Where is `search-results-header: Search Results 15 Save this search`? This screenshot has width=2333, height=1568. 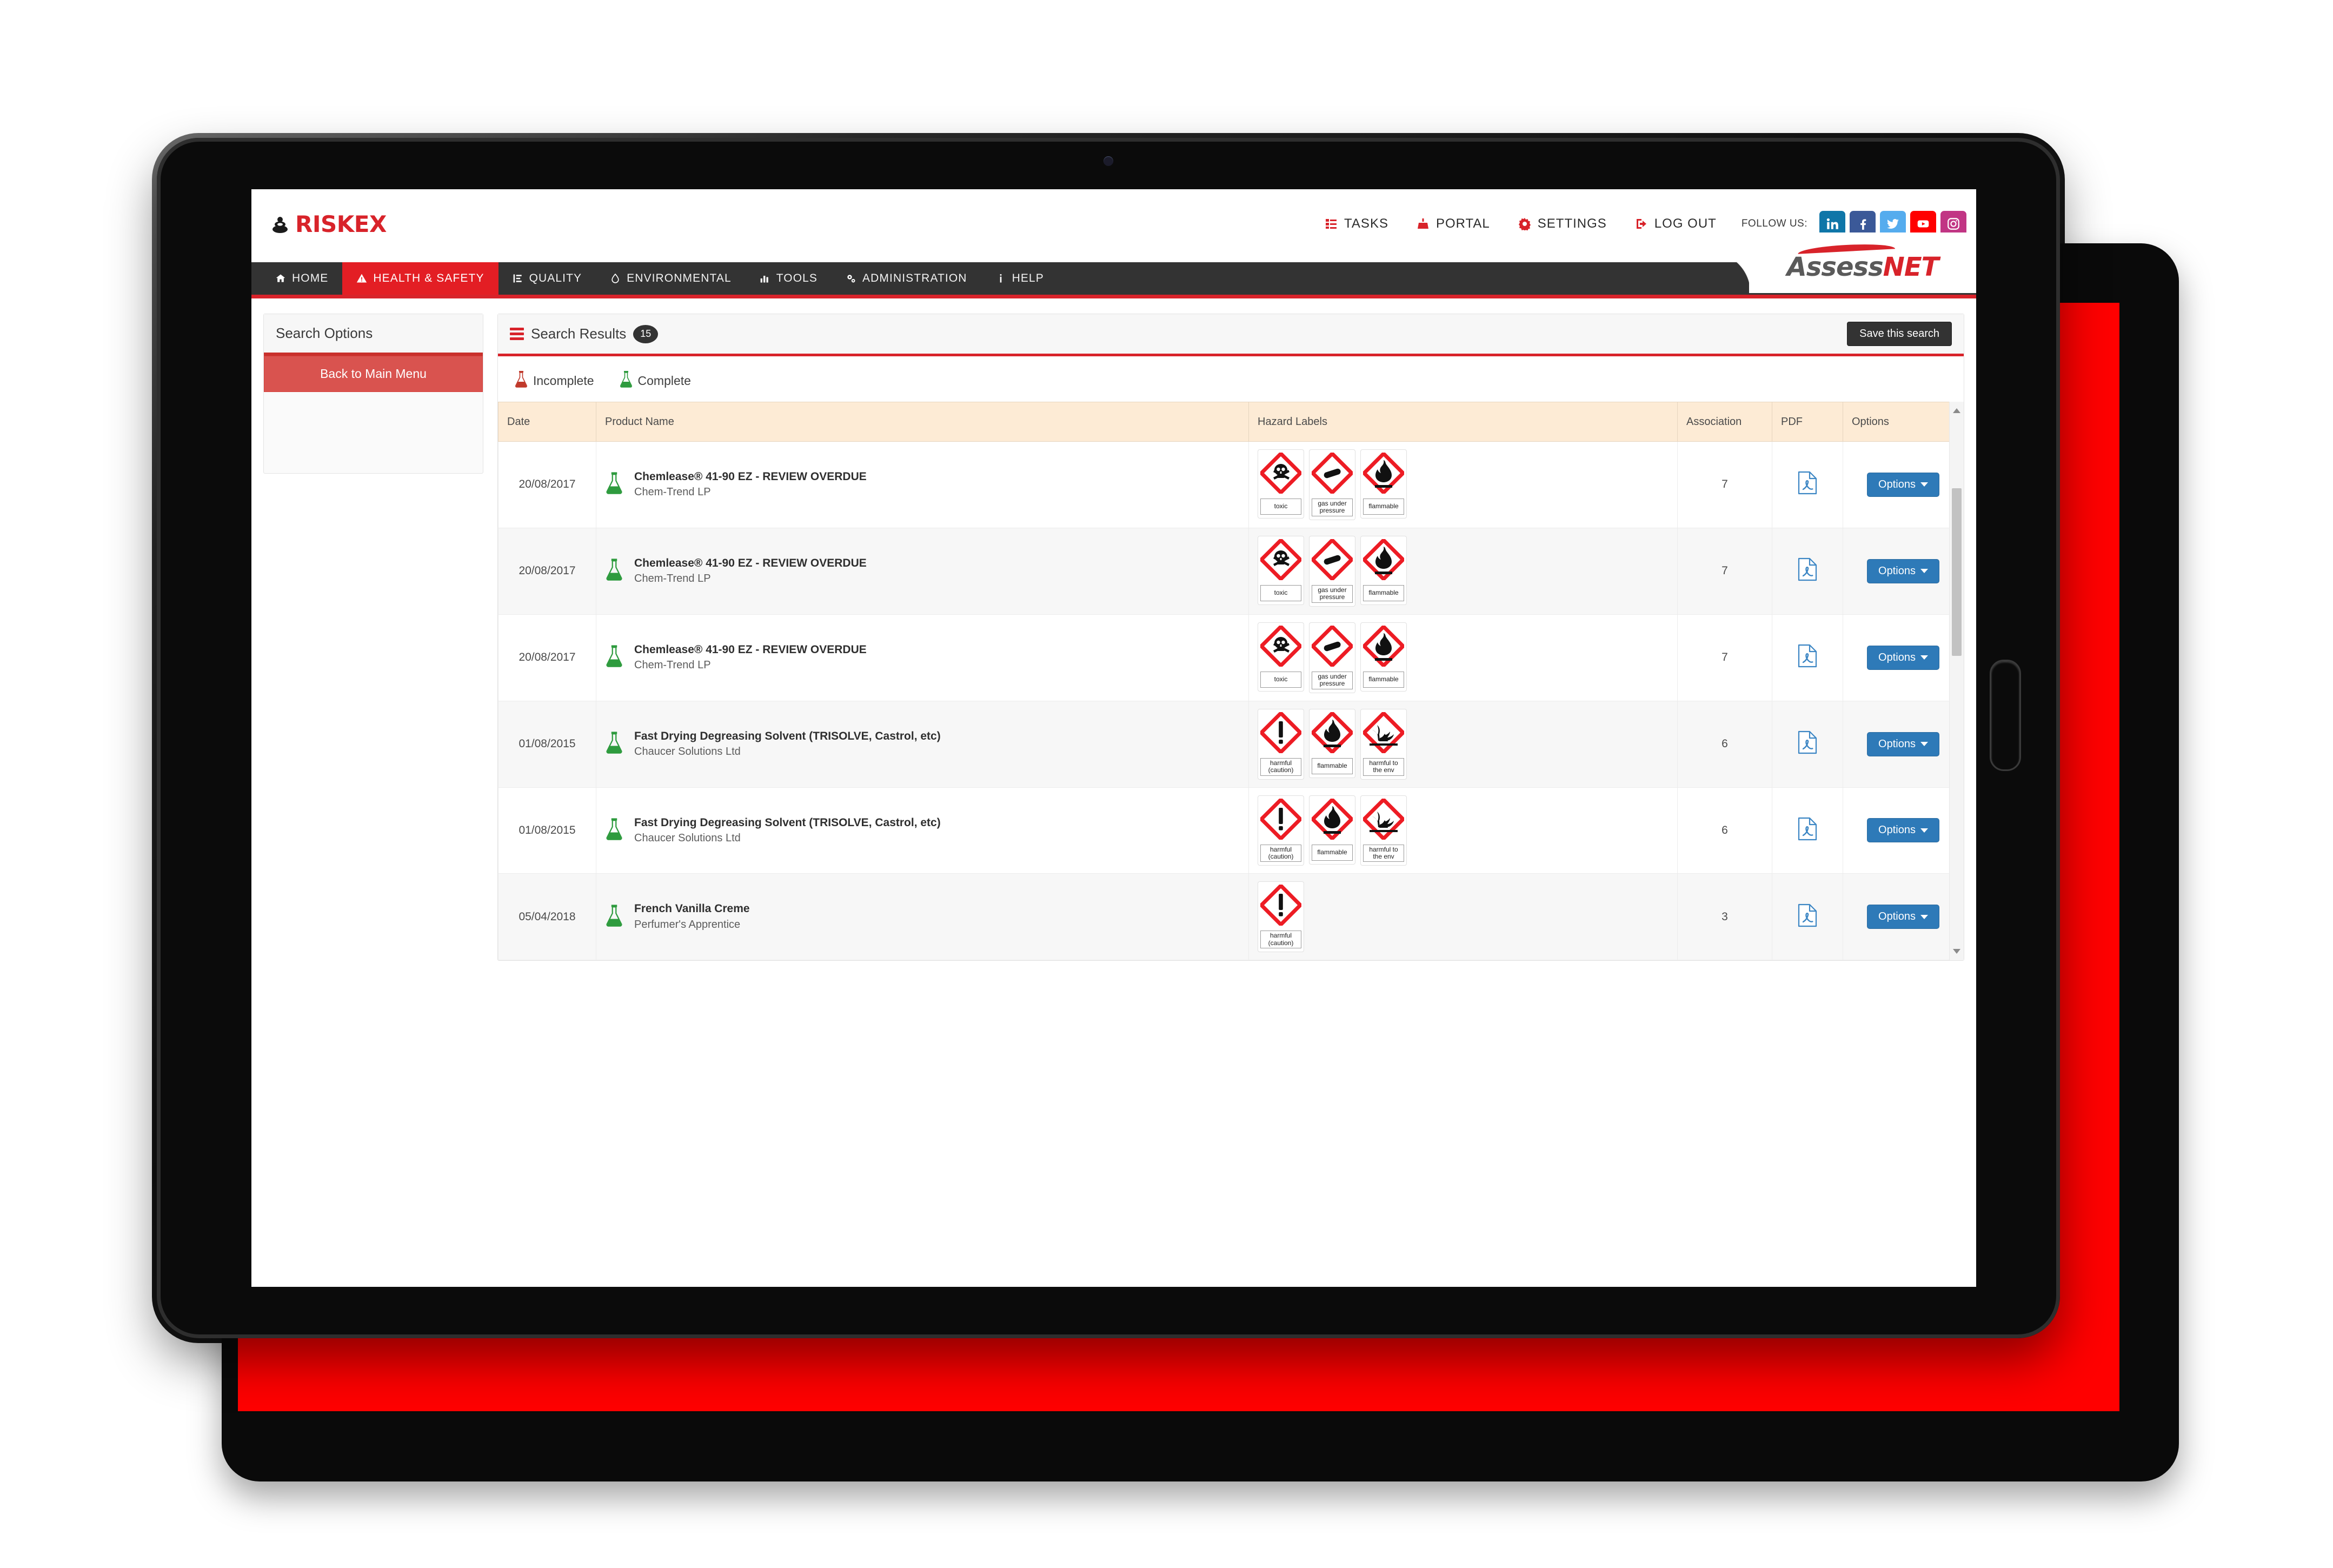
search-results-header: Search Results 15 Save this search is located at coordinates (1231, 335).